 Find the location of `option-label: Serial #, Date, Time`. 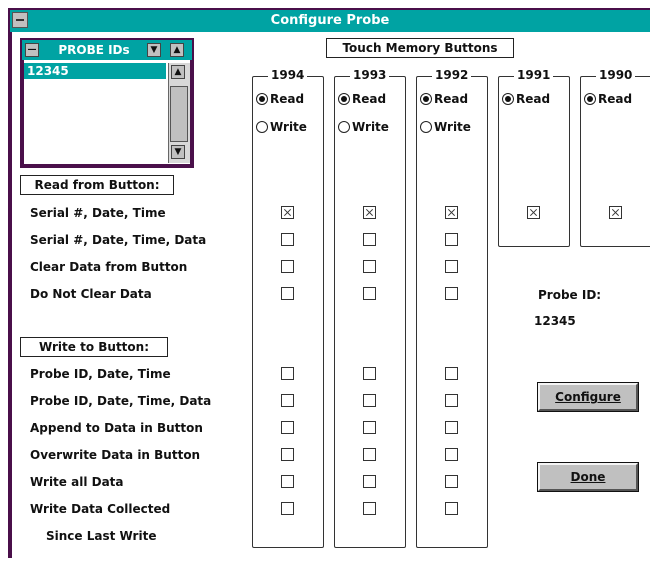

option-label: Serial #, Date, Time is located at coordinates (98, 213).